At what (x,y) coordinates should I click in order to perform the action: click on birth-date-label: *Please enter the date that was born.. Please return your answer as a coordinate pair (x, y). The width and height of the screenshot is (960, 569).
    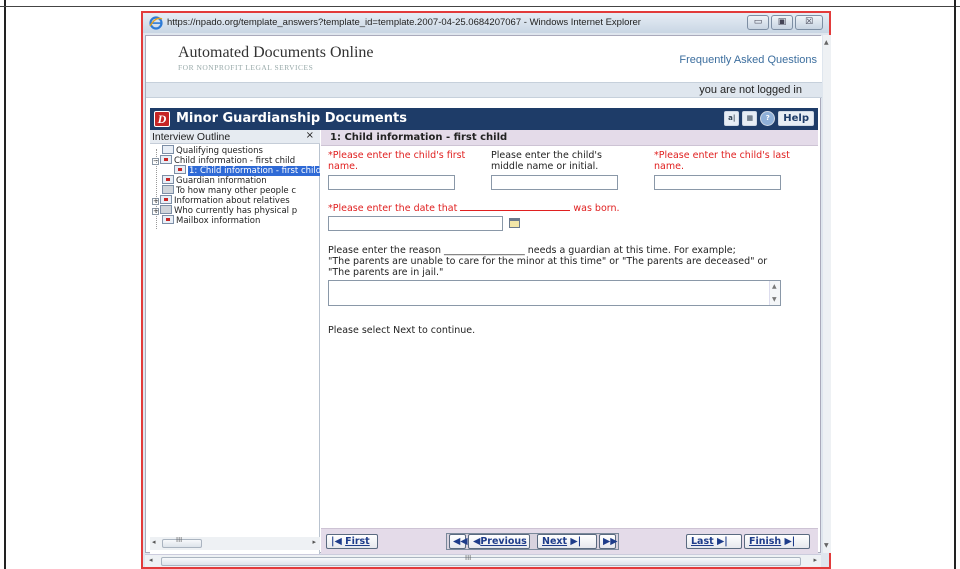
    Looking at the image, I should click on (474, 208).